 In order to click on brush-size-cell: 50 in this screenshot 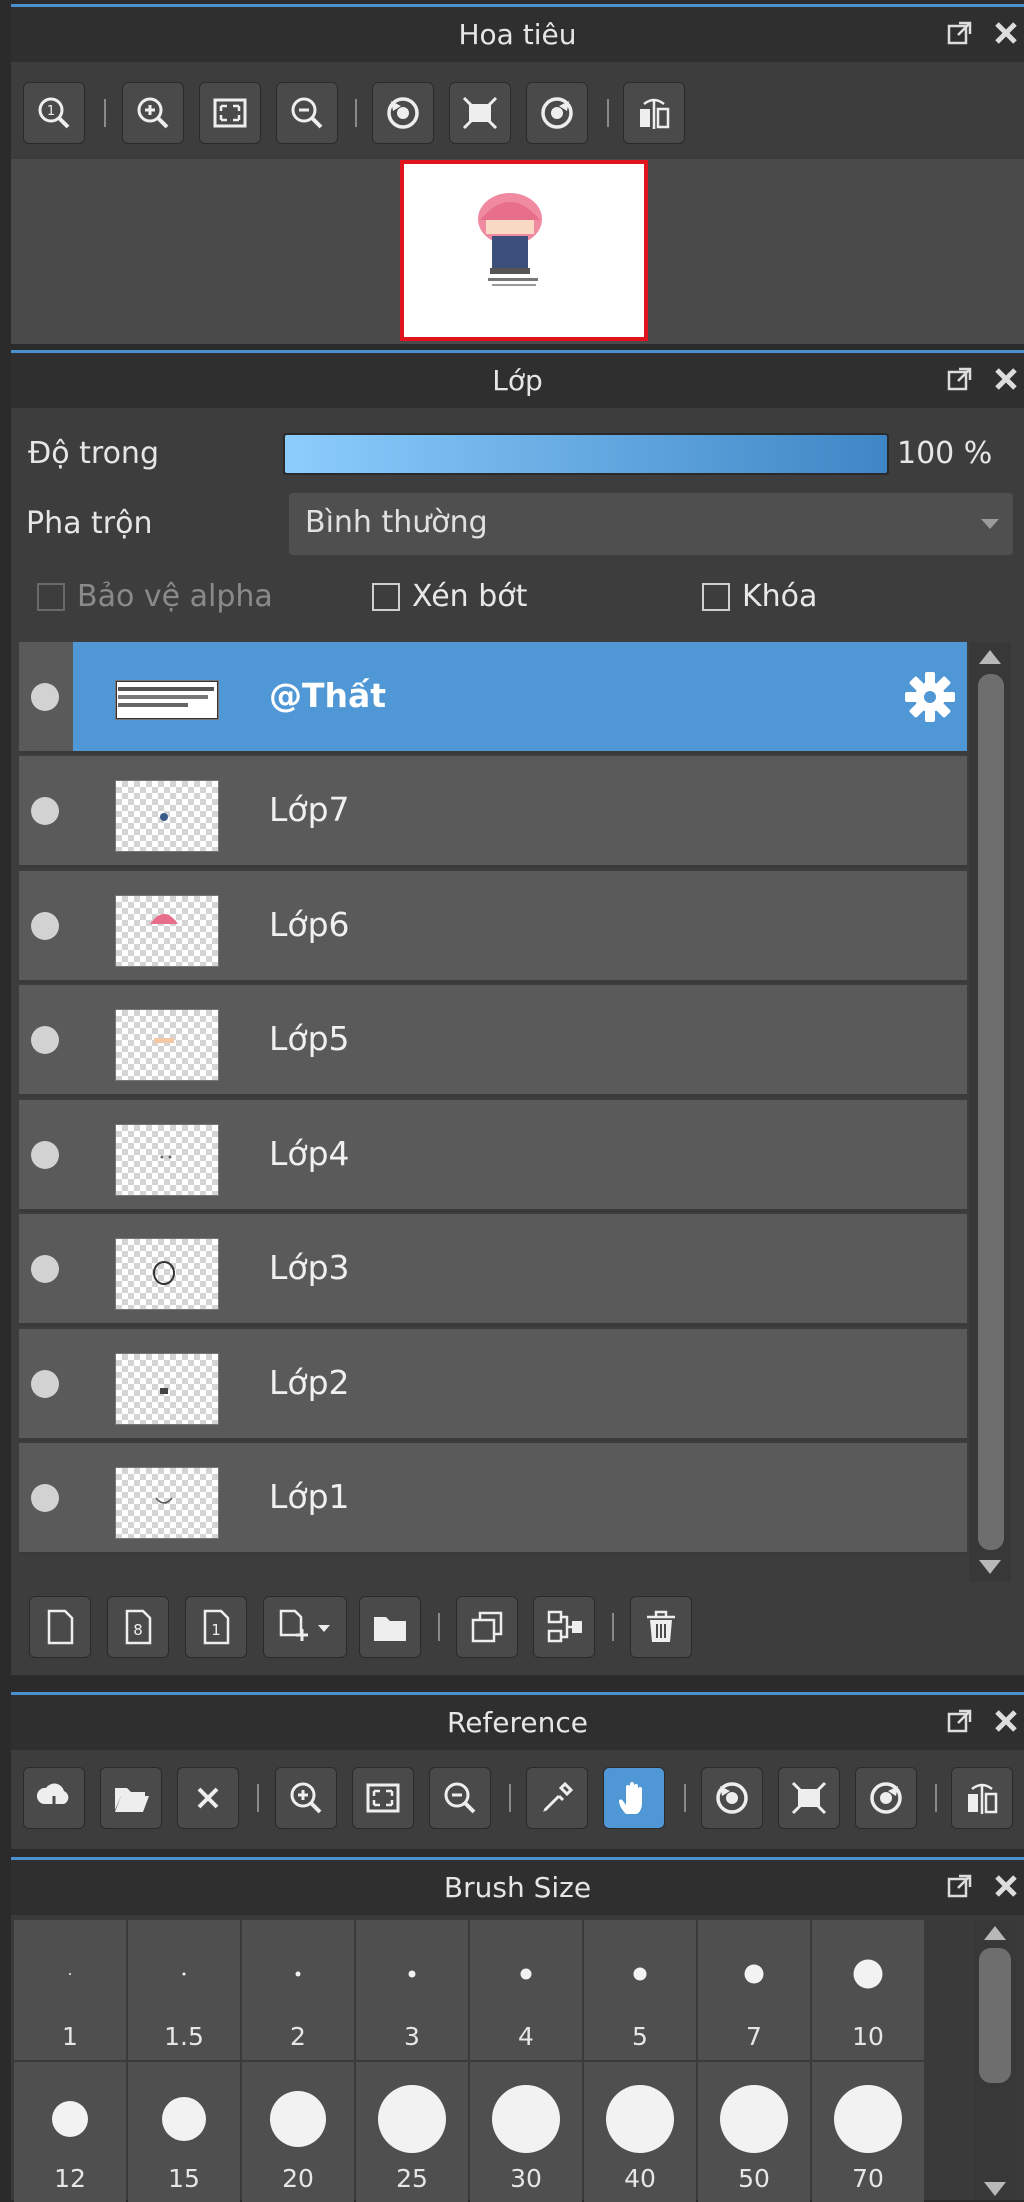, I will do `click(754, 2132)`.